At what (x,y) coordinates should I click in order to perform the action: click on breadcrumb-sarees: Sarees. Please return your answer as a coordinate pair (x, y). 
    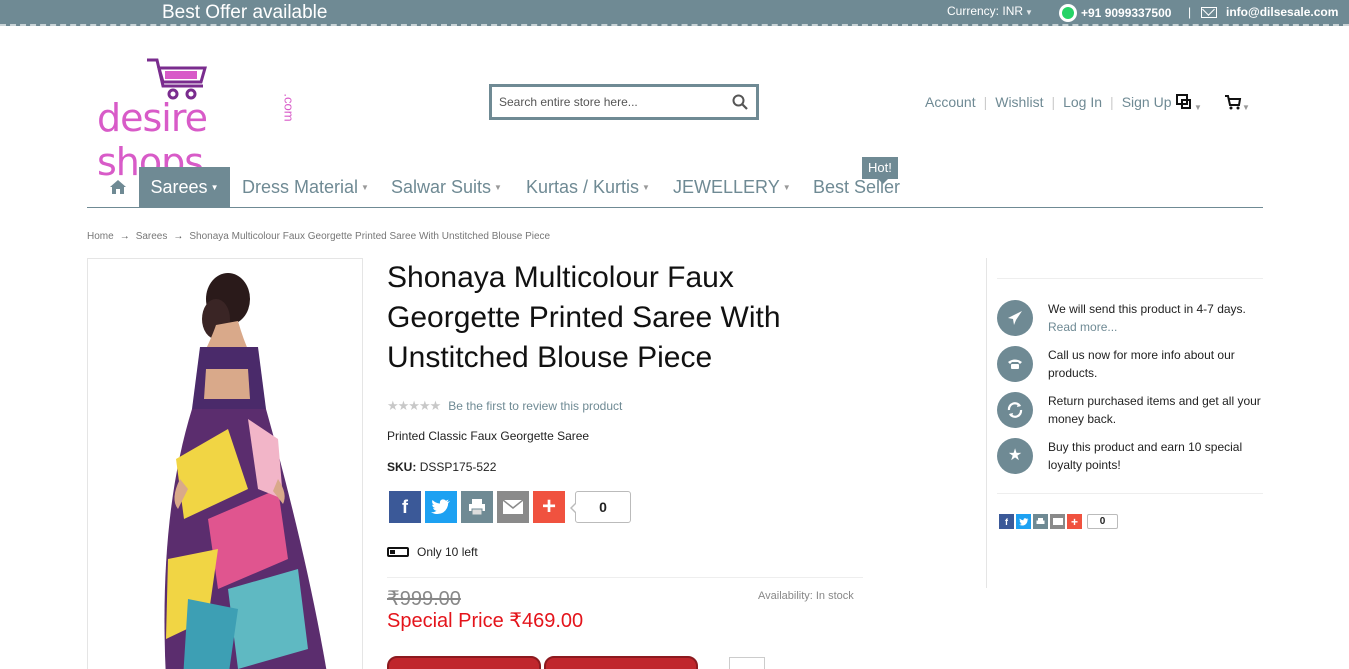
    Looking at the image, I should click on (152, 236).